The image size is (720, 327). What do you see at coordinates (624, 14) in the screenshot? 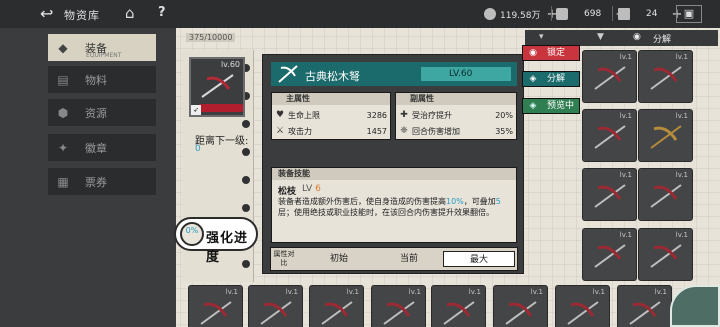
I see `ticket-icon` at bounding box center [624, 14].